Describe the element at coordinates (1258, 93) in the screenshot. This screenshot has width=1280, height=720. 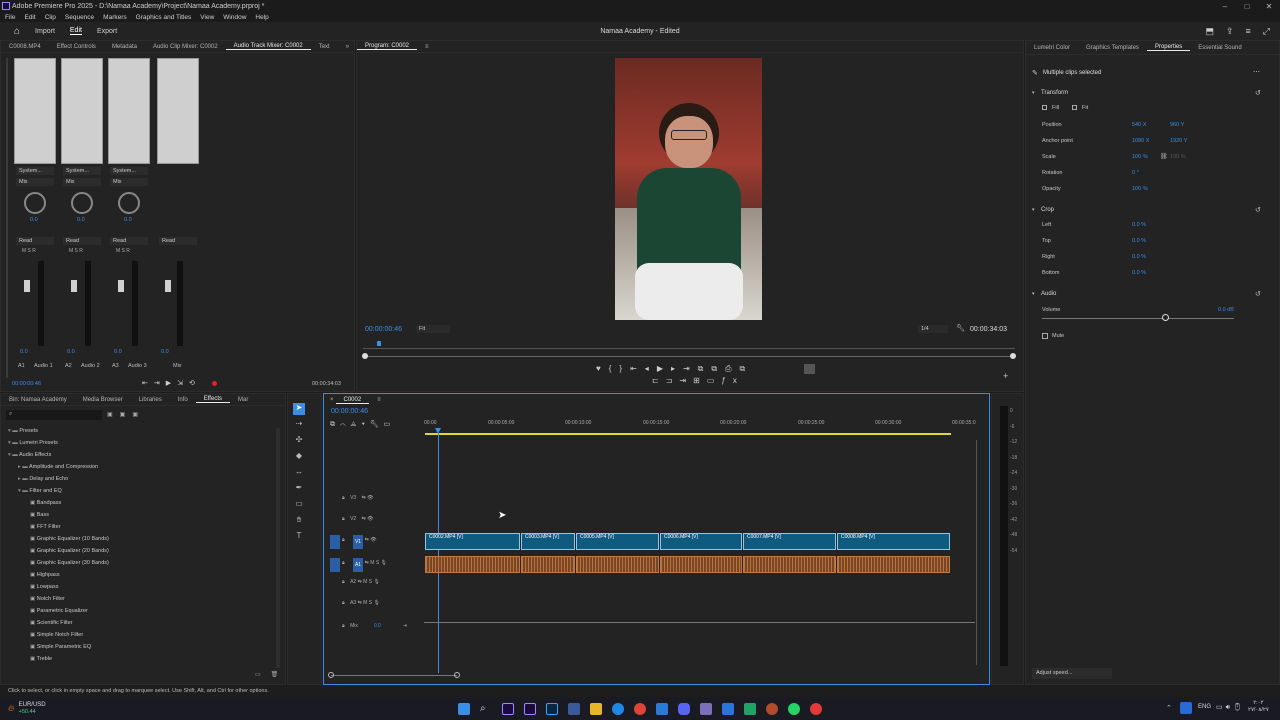
I see `reset-transform-icon: ↺` at that location.